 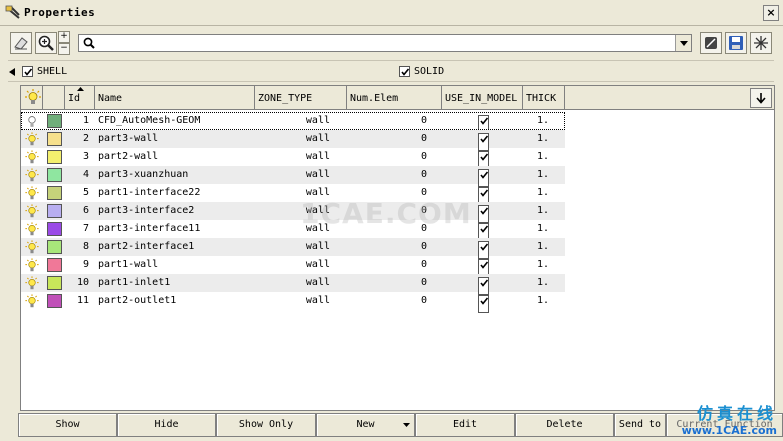 What do you see at coordinates (134, 282) in the screenshot?
I see `cell-name: part1-inlet1` at bounding box center [134, 282].